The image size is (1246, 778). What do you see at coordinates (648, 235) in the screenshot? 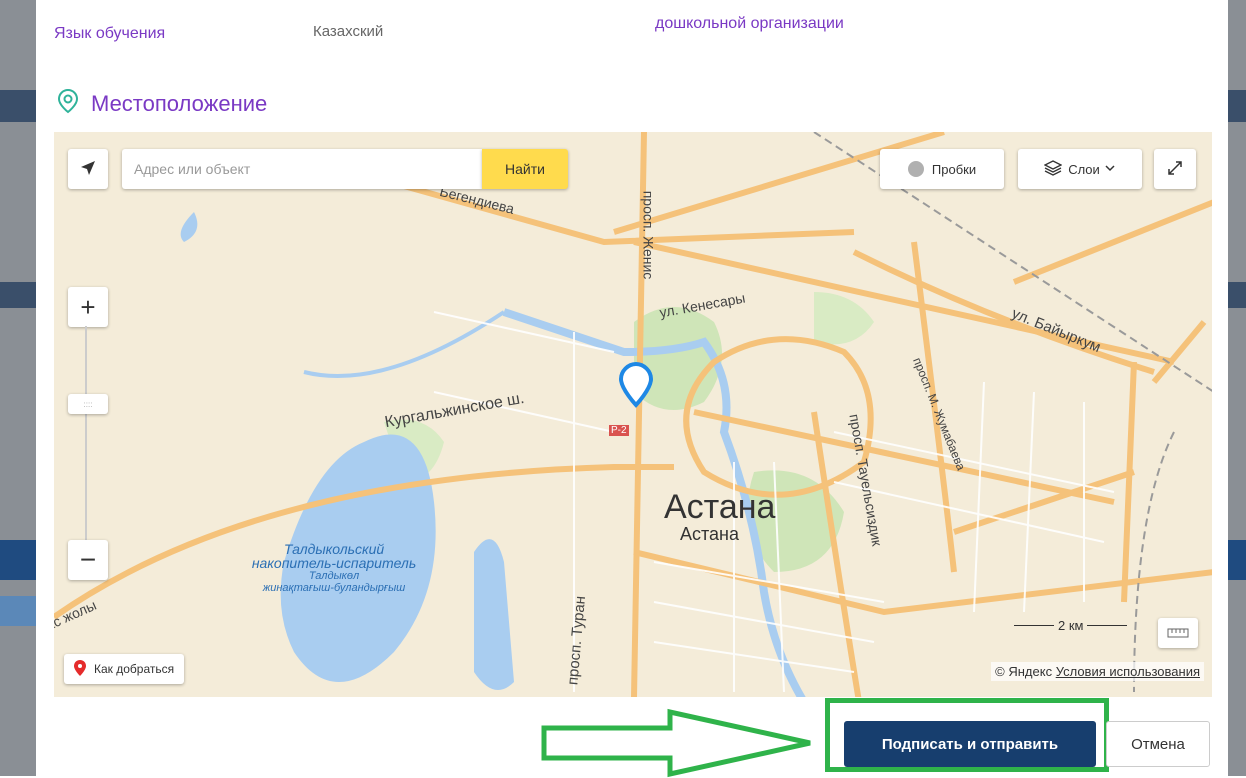
I see `street-label: просп. Женис` at bounding box center [648, 235].